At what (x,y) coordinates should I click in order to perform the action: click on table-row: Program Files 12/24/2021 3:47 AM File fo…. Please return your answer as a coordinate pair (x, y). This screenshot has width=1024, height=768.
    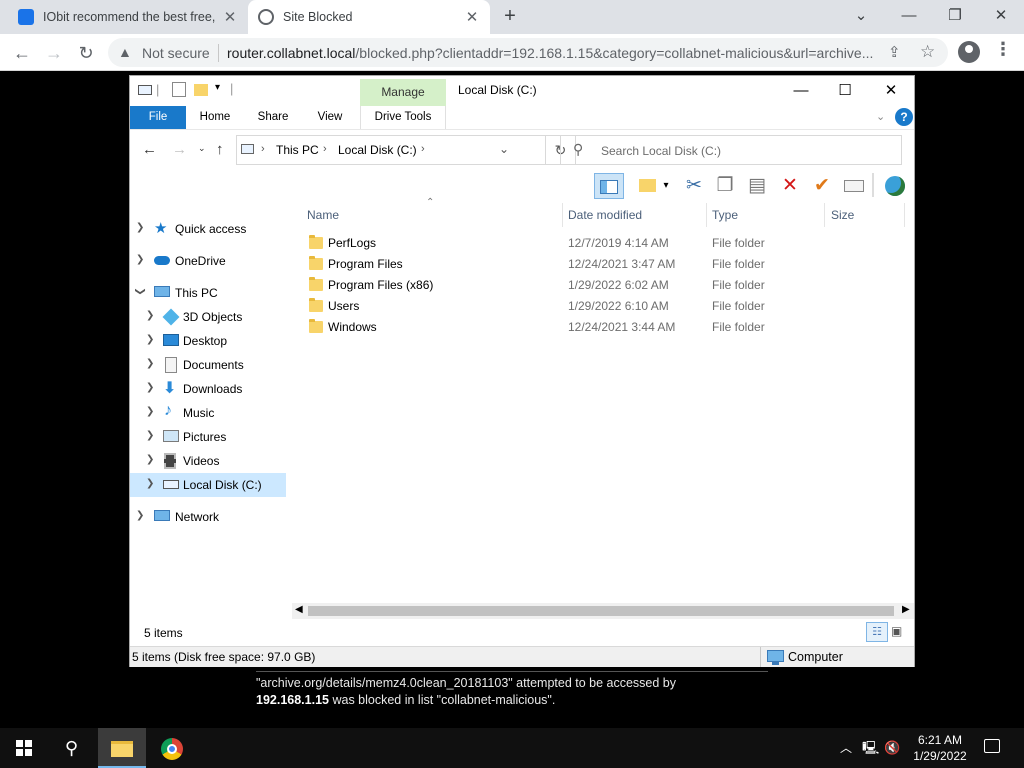
    Looking at the image, I should click on (602, 264).